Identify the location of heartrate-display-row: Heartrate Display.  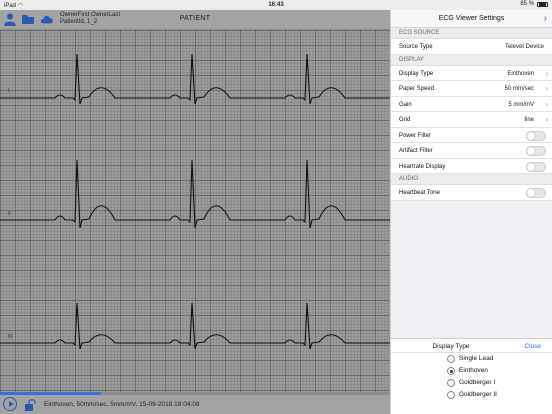
(471, 166).